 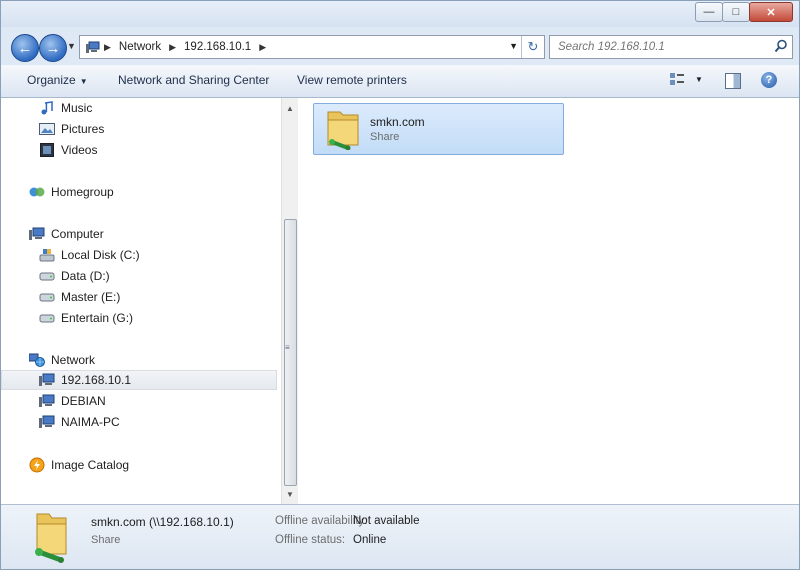 I want to click on nav-item-master-e: Master (E:), so click(x=158, y=297).